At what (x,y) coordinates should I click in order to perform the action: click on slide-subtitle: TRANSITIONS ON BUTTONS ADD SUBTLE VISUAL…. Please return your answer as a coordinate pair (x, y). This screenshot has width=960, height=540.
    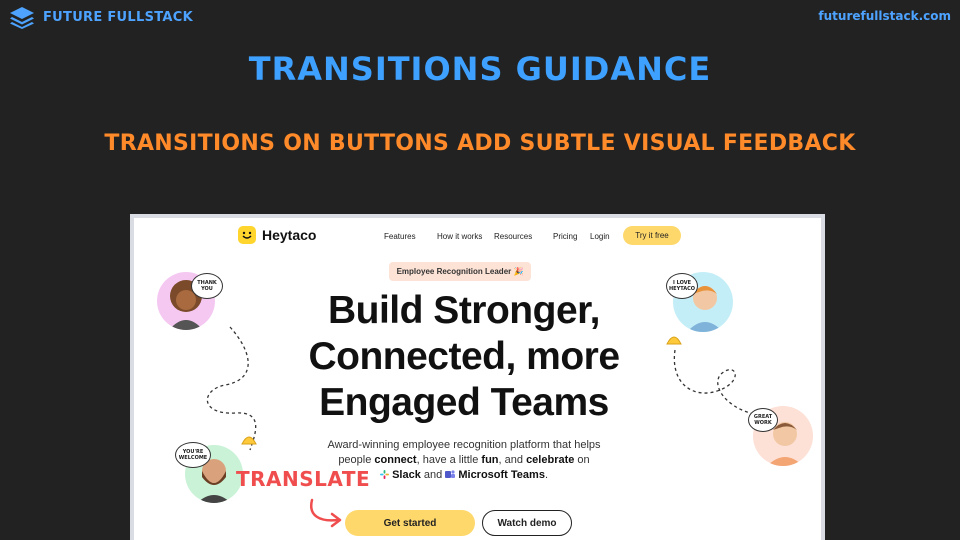
    Looking at the image, I should click on (480, 143).